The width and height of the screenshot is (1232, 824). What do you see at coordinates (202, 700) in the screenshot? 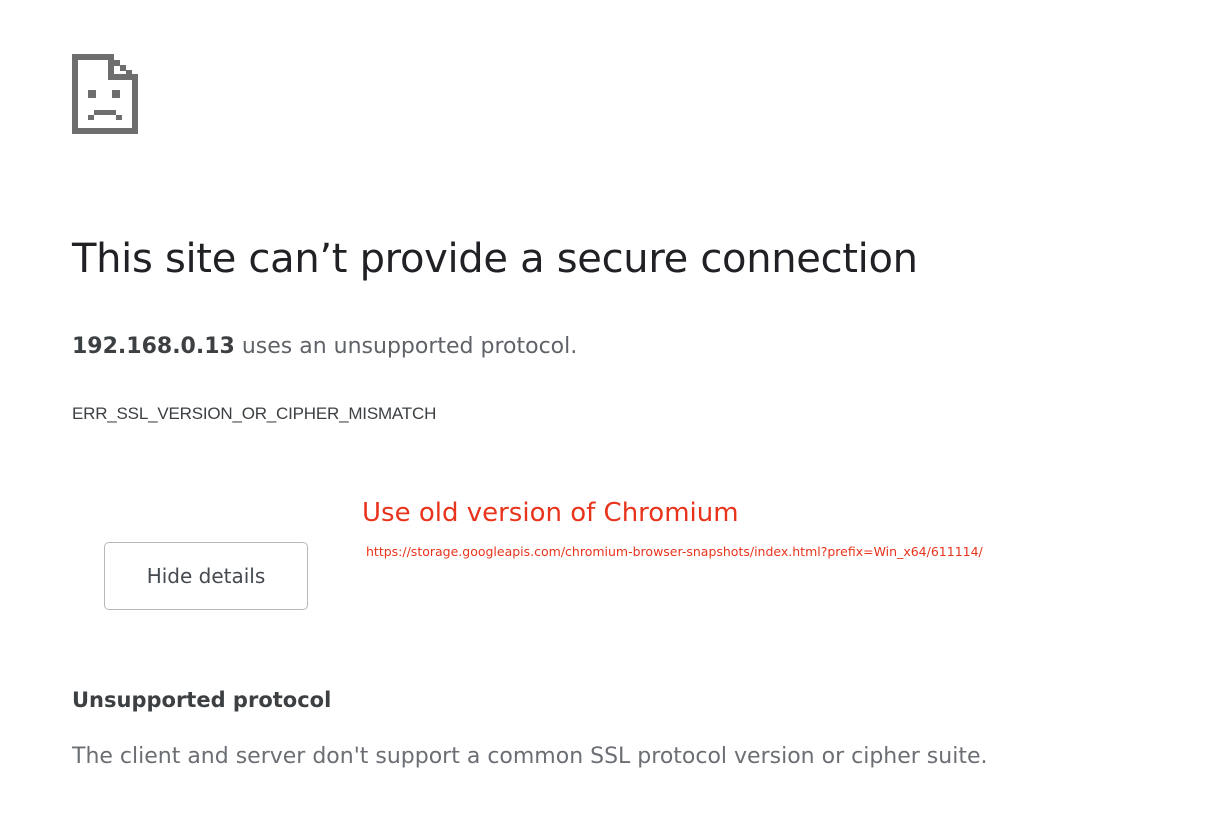
I see `details-heading: Unsupported protocol` at bounding box center [202, 700].